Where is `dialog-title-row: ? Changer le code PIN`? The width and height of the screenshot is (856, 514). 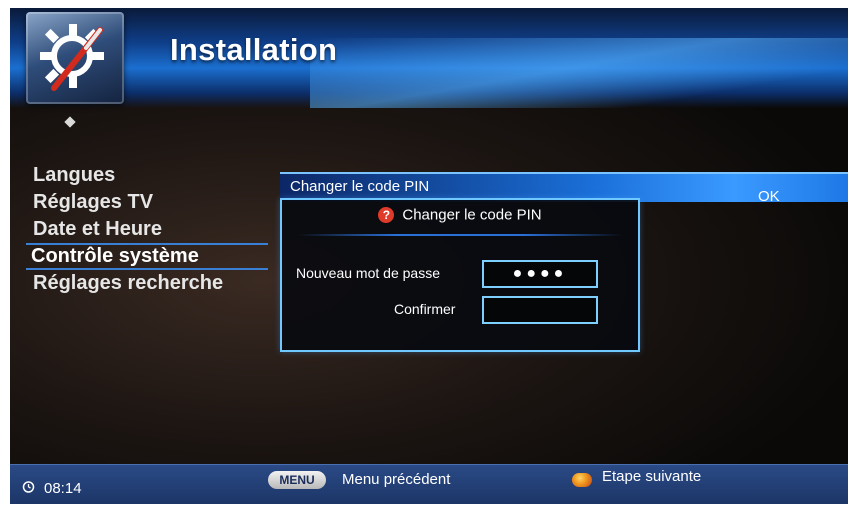
dialog-title-row: ? Changer le code PIN is located at coordinates (460, 218).